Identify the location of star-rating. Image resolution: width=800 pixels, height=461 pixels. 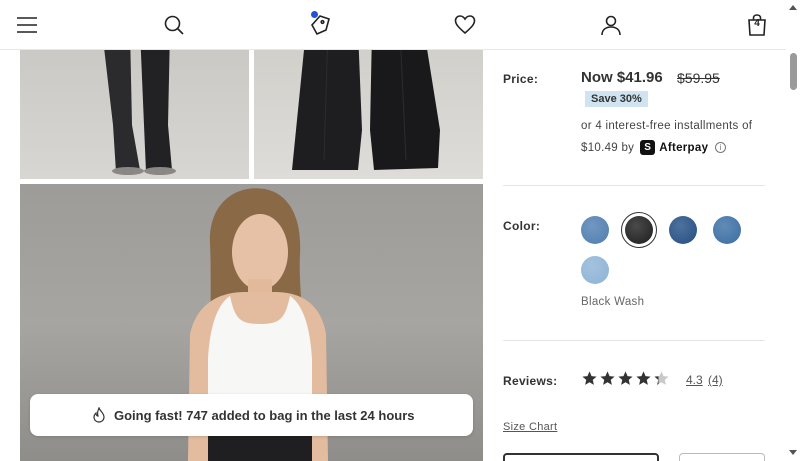
(625, 378).